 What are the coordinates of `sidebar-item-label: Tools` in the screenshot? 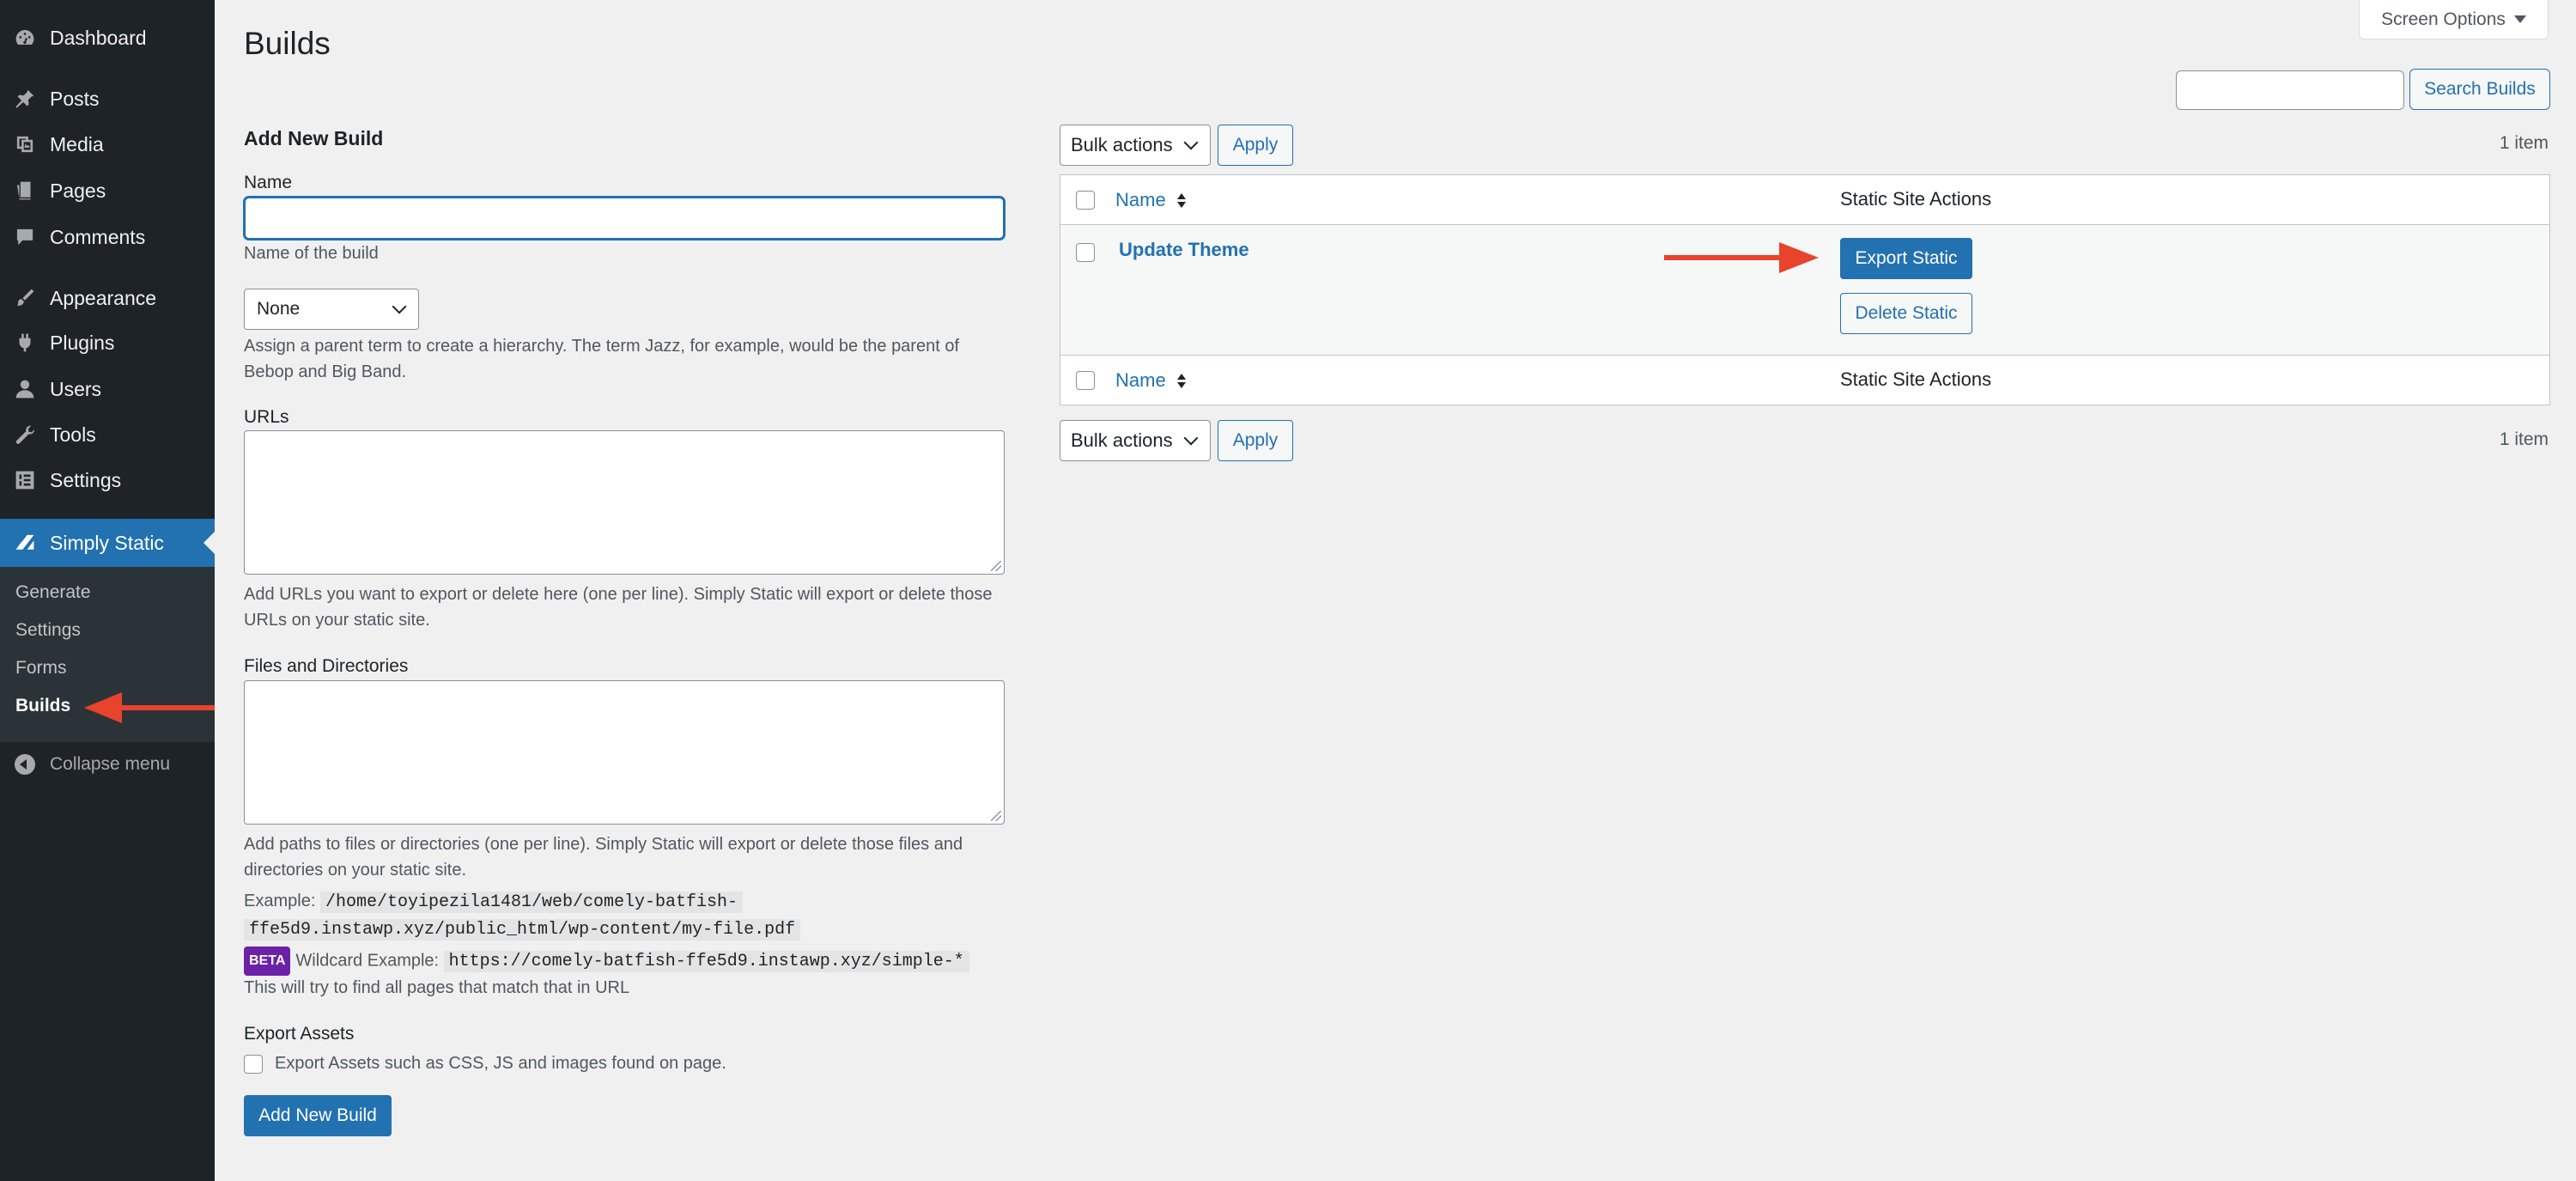 It's located at (73, 435).